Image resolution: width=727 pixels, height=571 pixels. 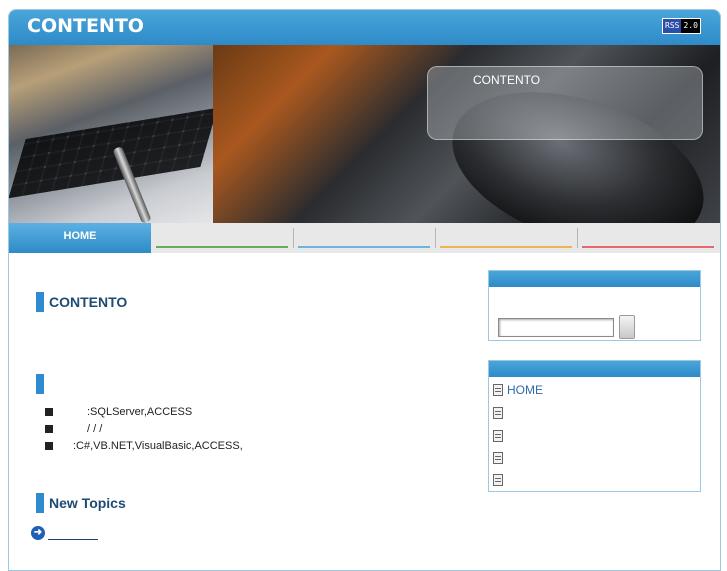 I want to click on rss-badge-label: RSS, so click(x=672, y=26).